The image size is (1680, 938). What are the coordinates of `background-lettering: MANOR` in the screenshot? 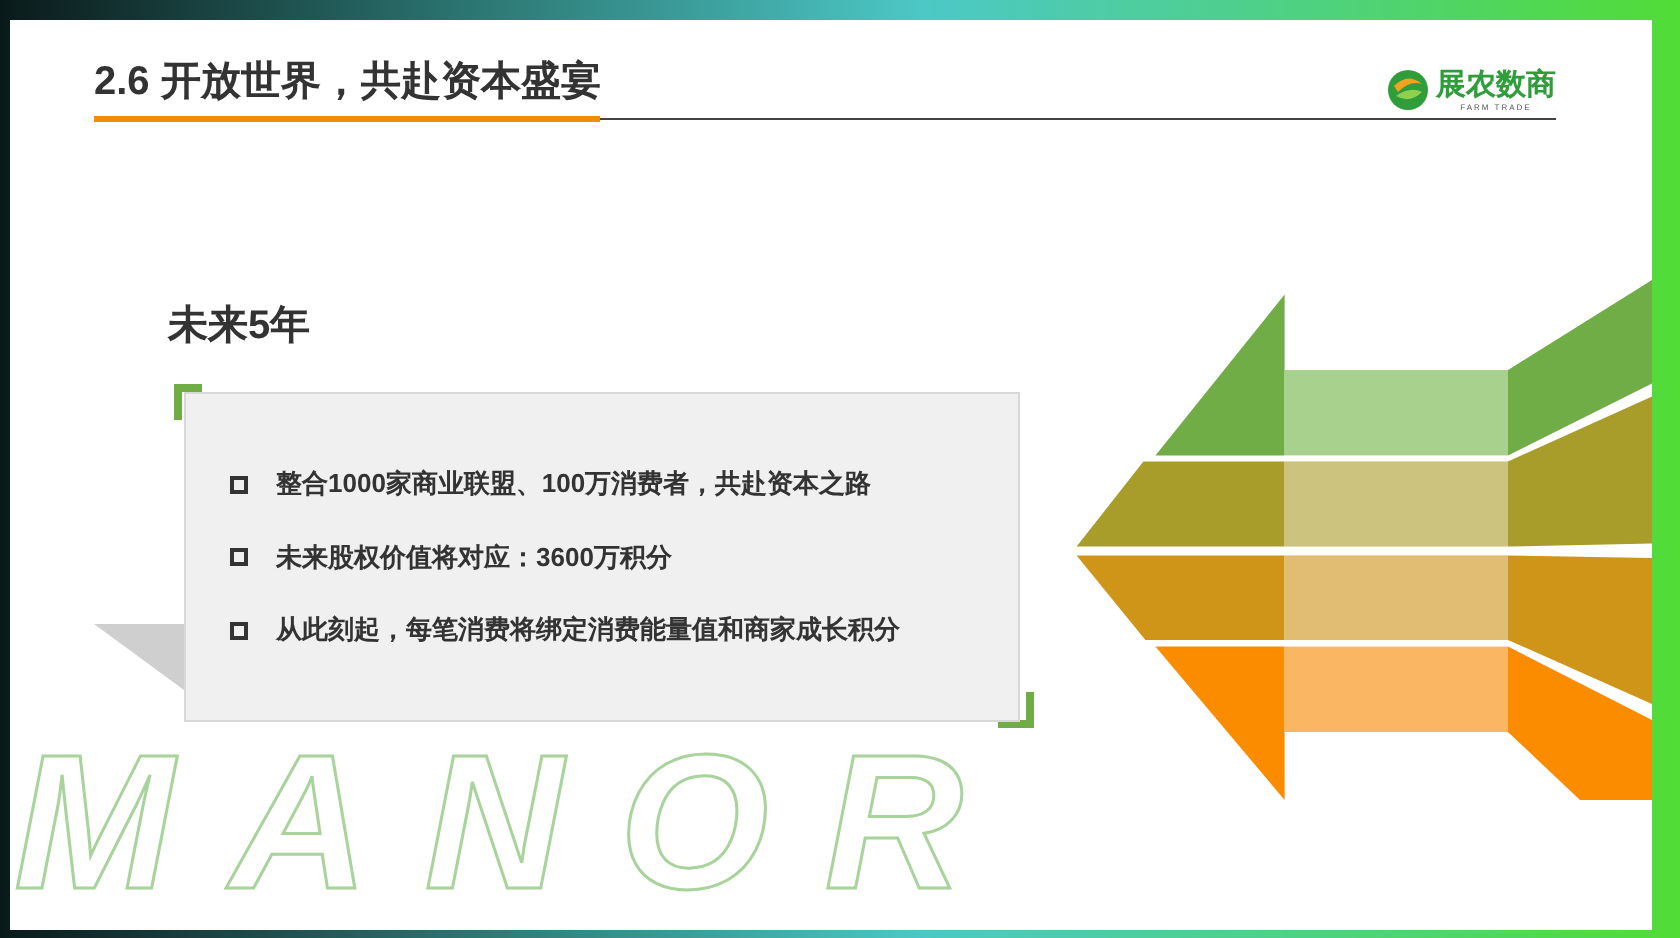 It's located at (517, 824).